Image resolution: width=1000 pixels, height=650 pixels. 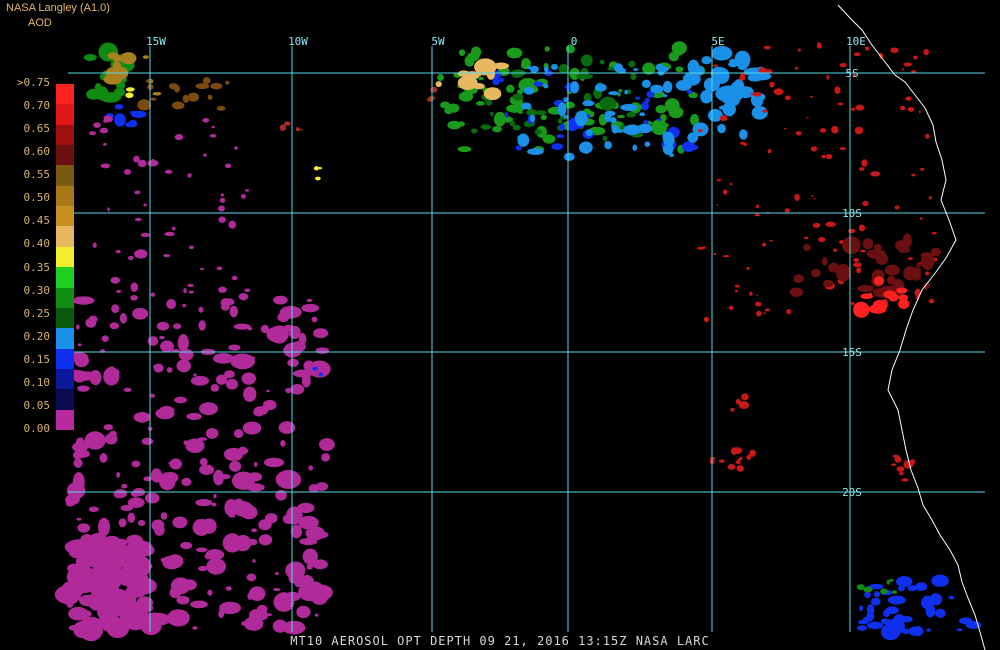 I want to click on africa-coastline, so click(x=911, y=327).